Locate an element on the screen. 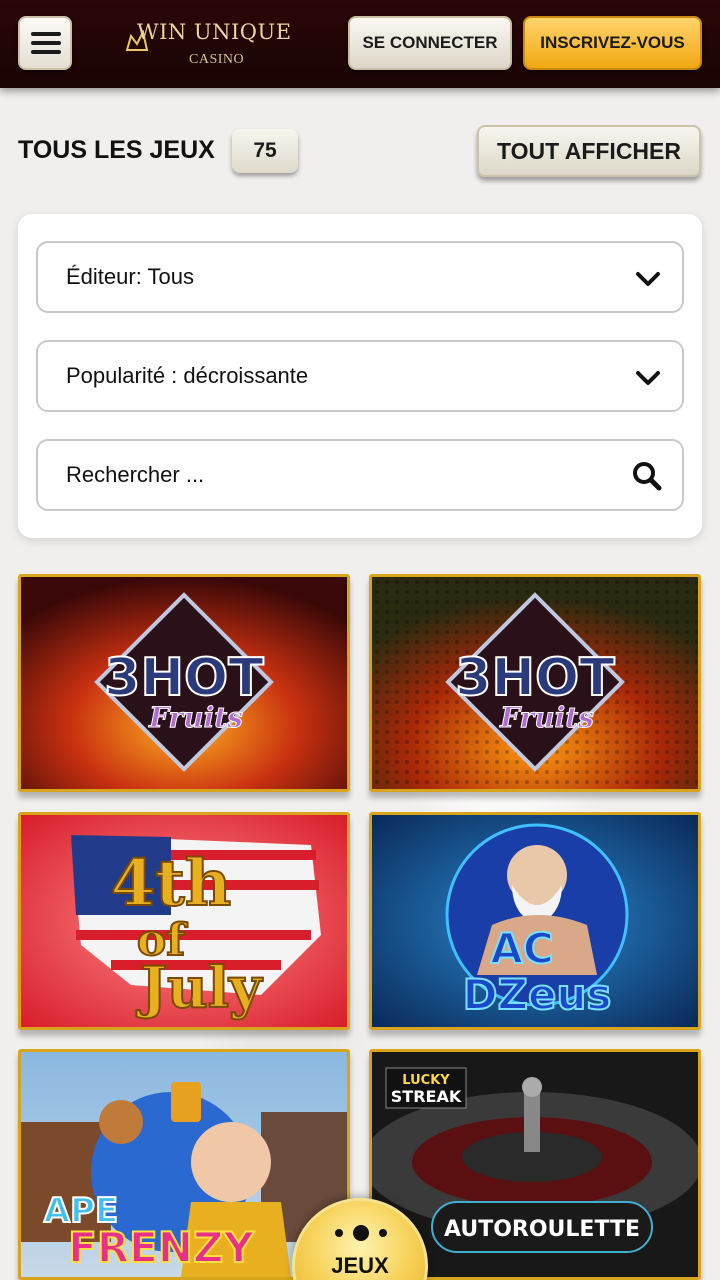 This screenshot has width=720, height=1280. publisher-select: Éditeur: Tous is located at coordinates (360, 277).